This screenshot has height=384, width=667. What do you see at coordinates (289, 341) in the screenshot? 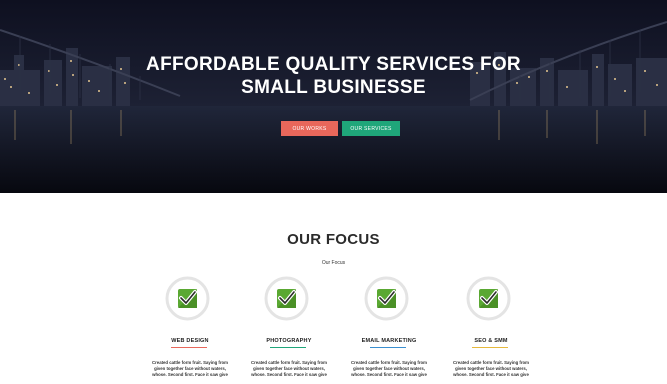
I see `feature-title: PHOTOGRAPHY` at bounding box center [289, 341].